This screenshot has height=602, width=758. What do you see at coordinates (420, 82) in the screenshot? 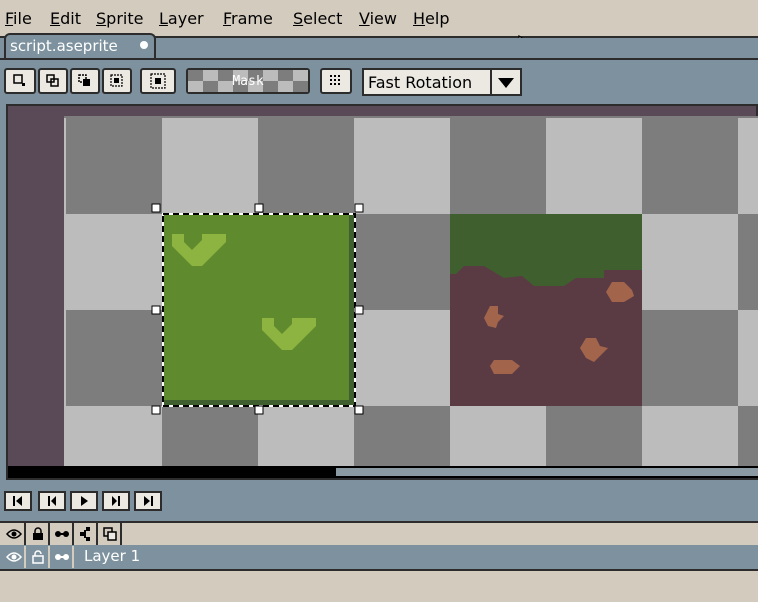
I see `rotation-algorithm-value: Fast Rotation` at bounding box center [420, 82].